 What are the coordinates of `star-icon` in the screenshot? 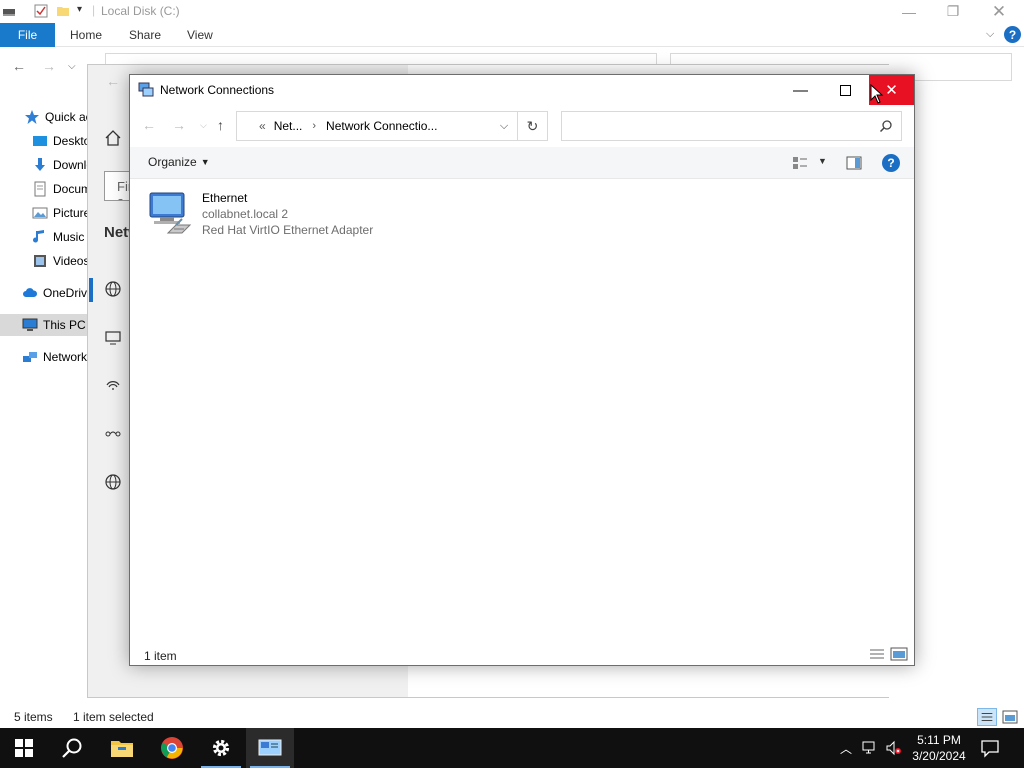 It's located at (32, 117).